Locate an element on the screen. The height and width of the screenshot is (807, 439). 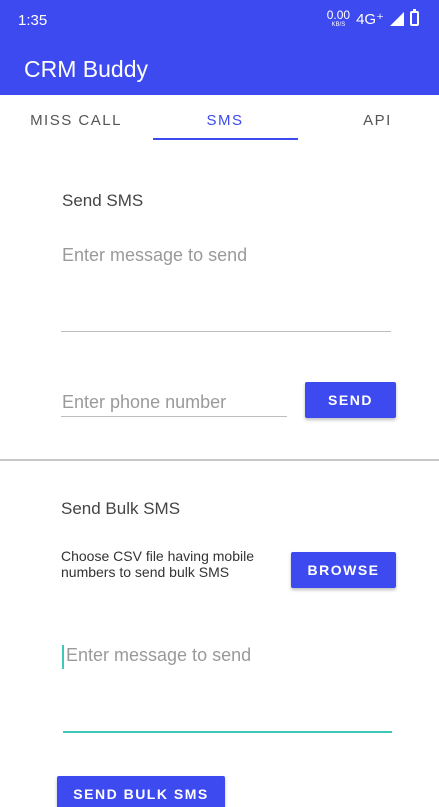
status-time: 1:35 is located at coordinates (33, 20).